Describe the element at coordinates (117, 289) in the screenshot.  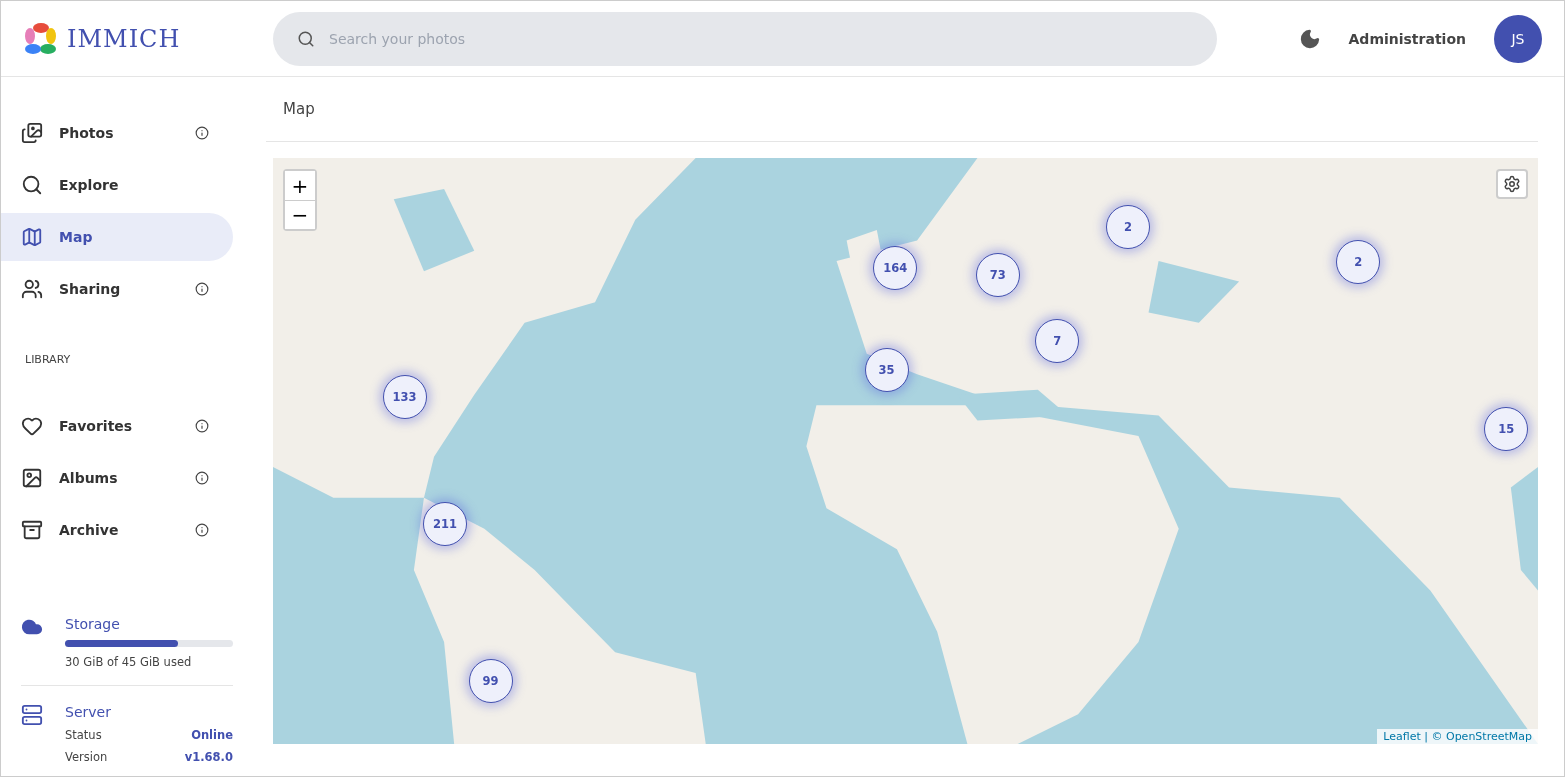
I see `sidebar-item: Sharing` at that location.